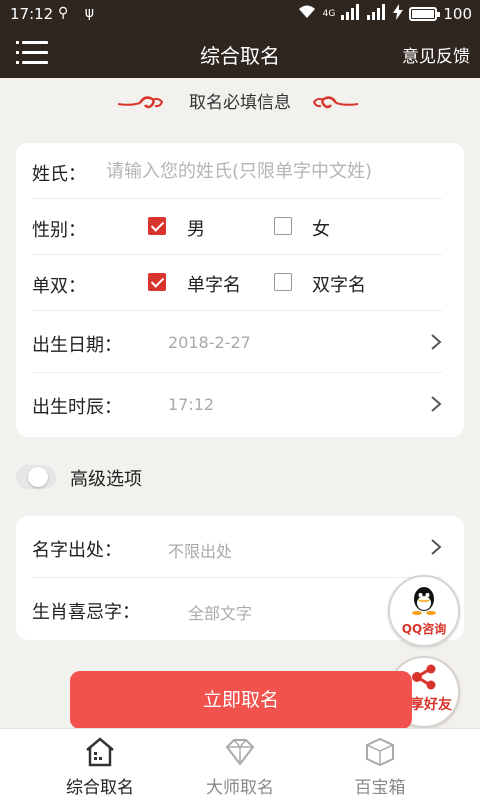  What do you see at coordinates (436, 54) in the screenshot?
I see `feedback-link: 意见反馈` at bounding box center [436, 54].